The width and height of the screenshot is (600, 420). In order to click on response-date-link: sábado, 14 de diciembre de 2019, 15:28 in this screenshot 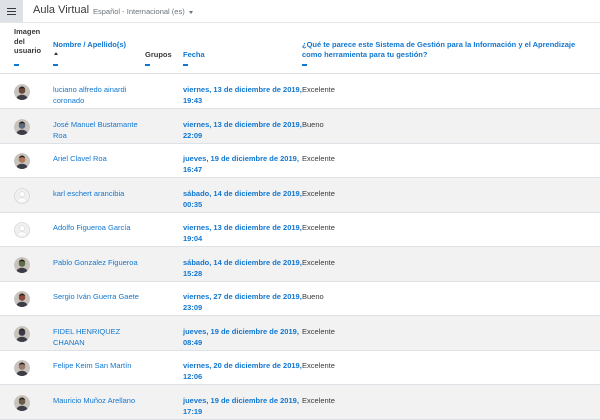, I will do `click(245, 268)`.